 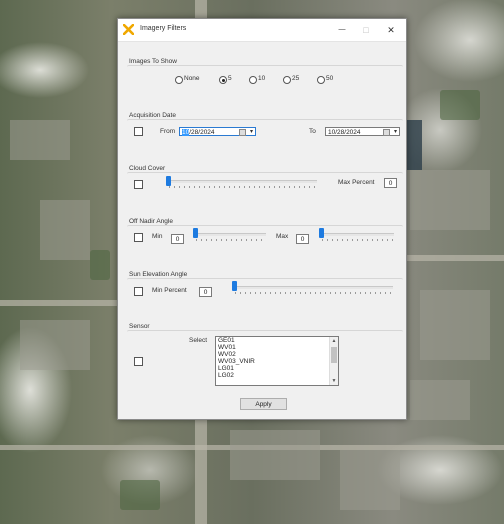 What do you see at coordinates (277, 354) in the screenshot?
I see `list-item: WV02` at bounding box center [277, 354].